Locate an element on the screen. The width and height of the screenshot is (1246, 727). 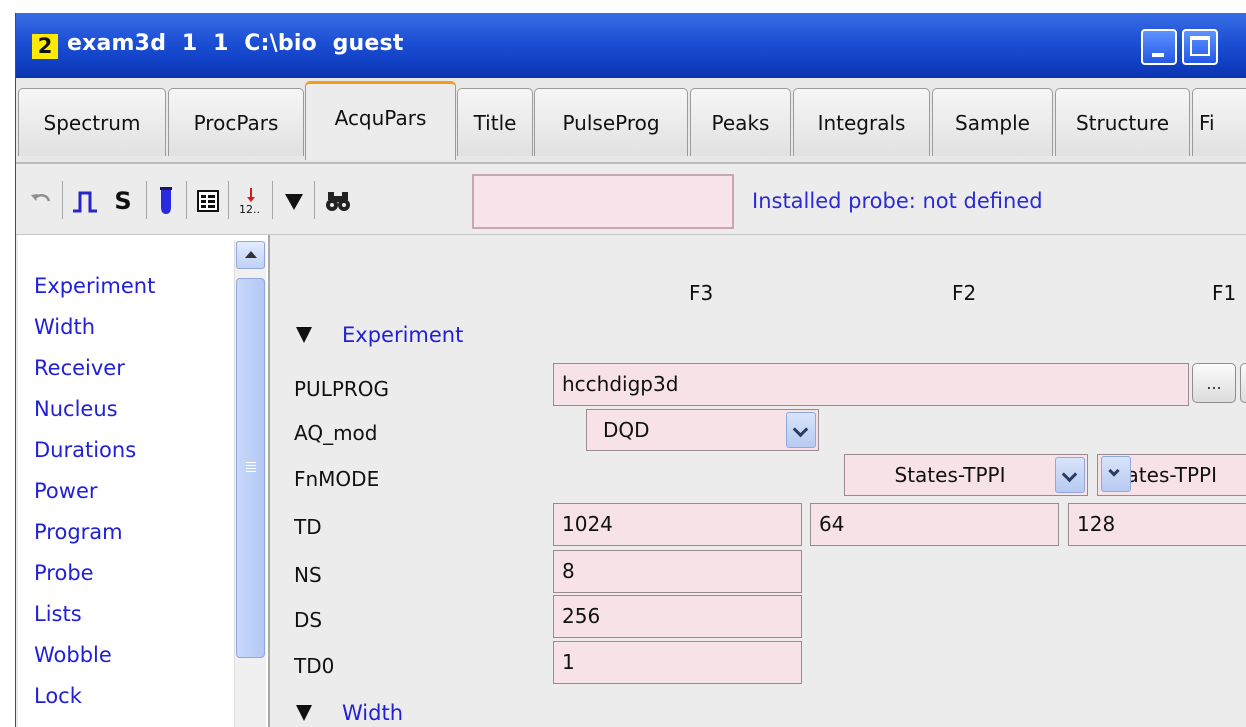
toolbar: S 12.. Installed probe: not defined is located at coordinates (631, 199).